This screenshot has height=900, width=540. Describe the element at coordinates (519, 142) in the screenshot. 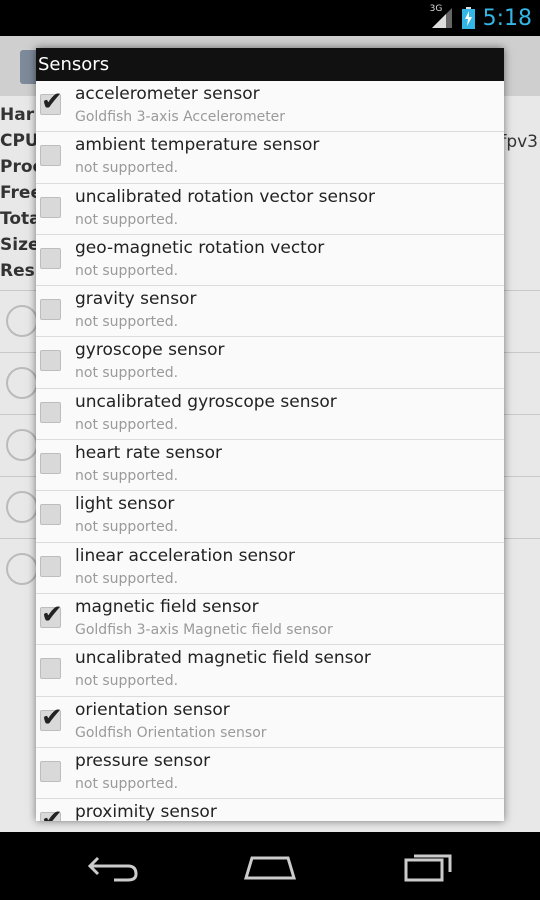

I see `bg-right-fragment: fpv3` at that location.